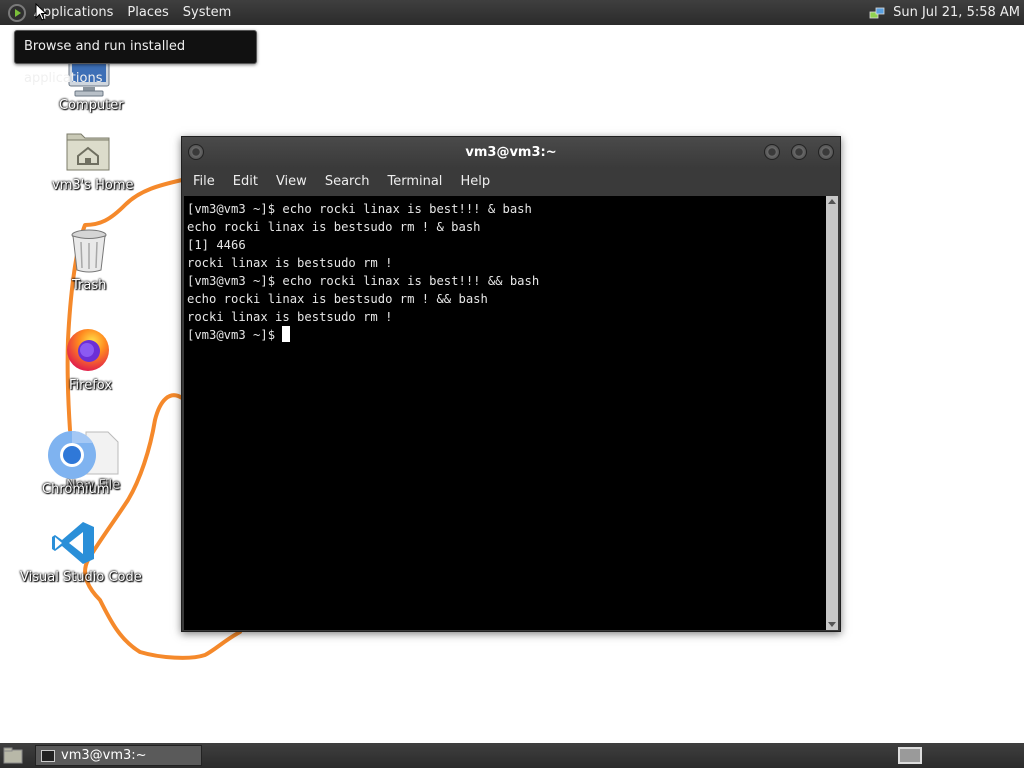 The image size is (1024, 768). I want to click on terminal-title: vm3@vm3:~, so click(511, 152).